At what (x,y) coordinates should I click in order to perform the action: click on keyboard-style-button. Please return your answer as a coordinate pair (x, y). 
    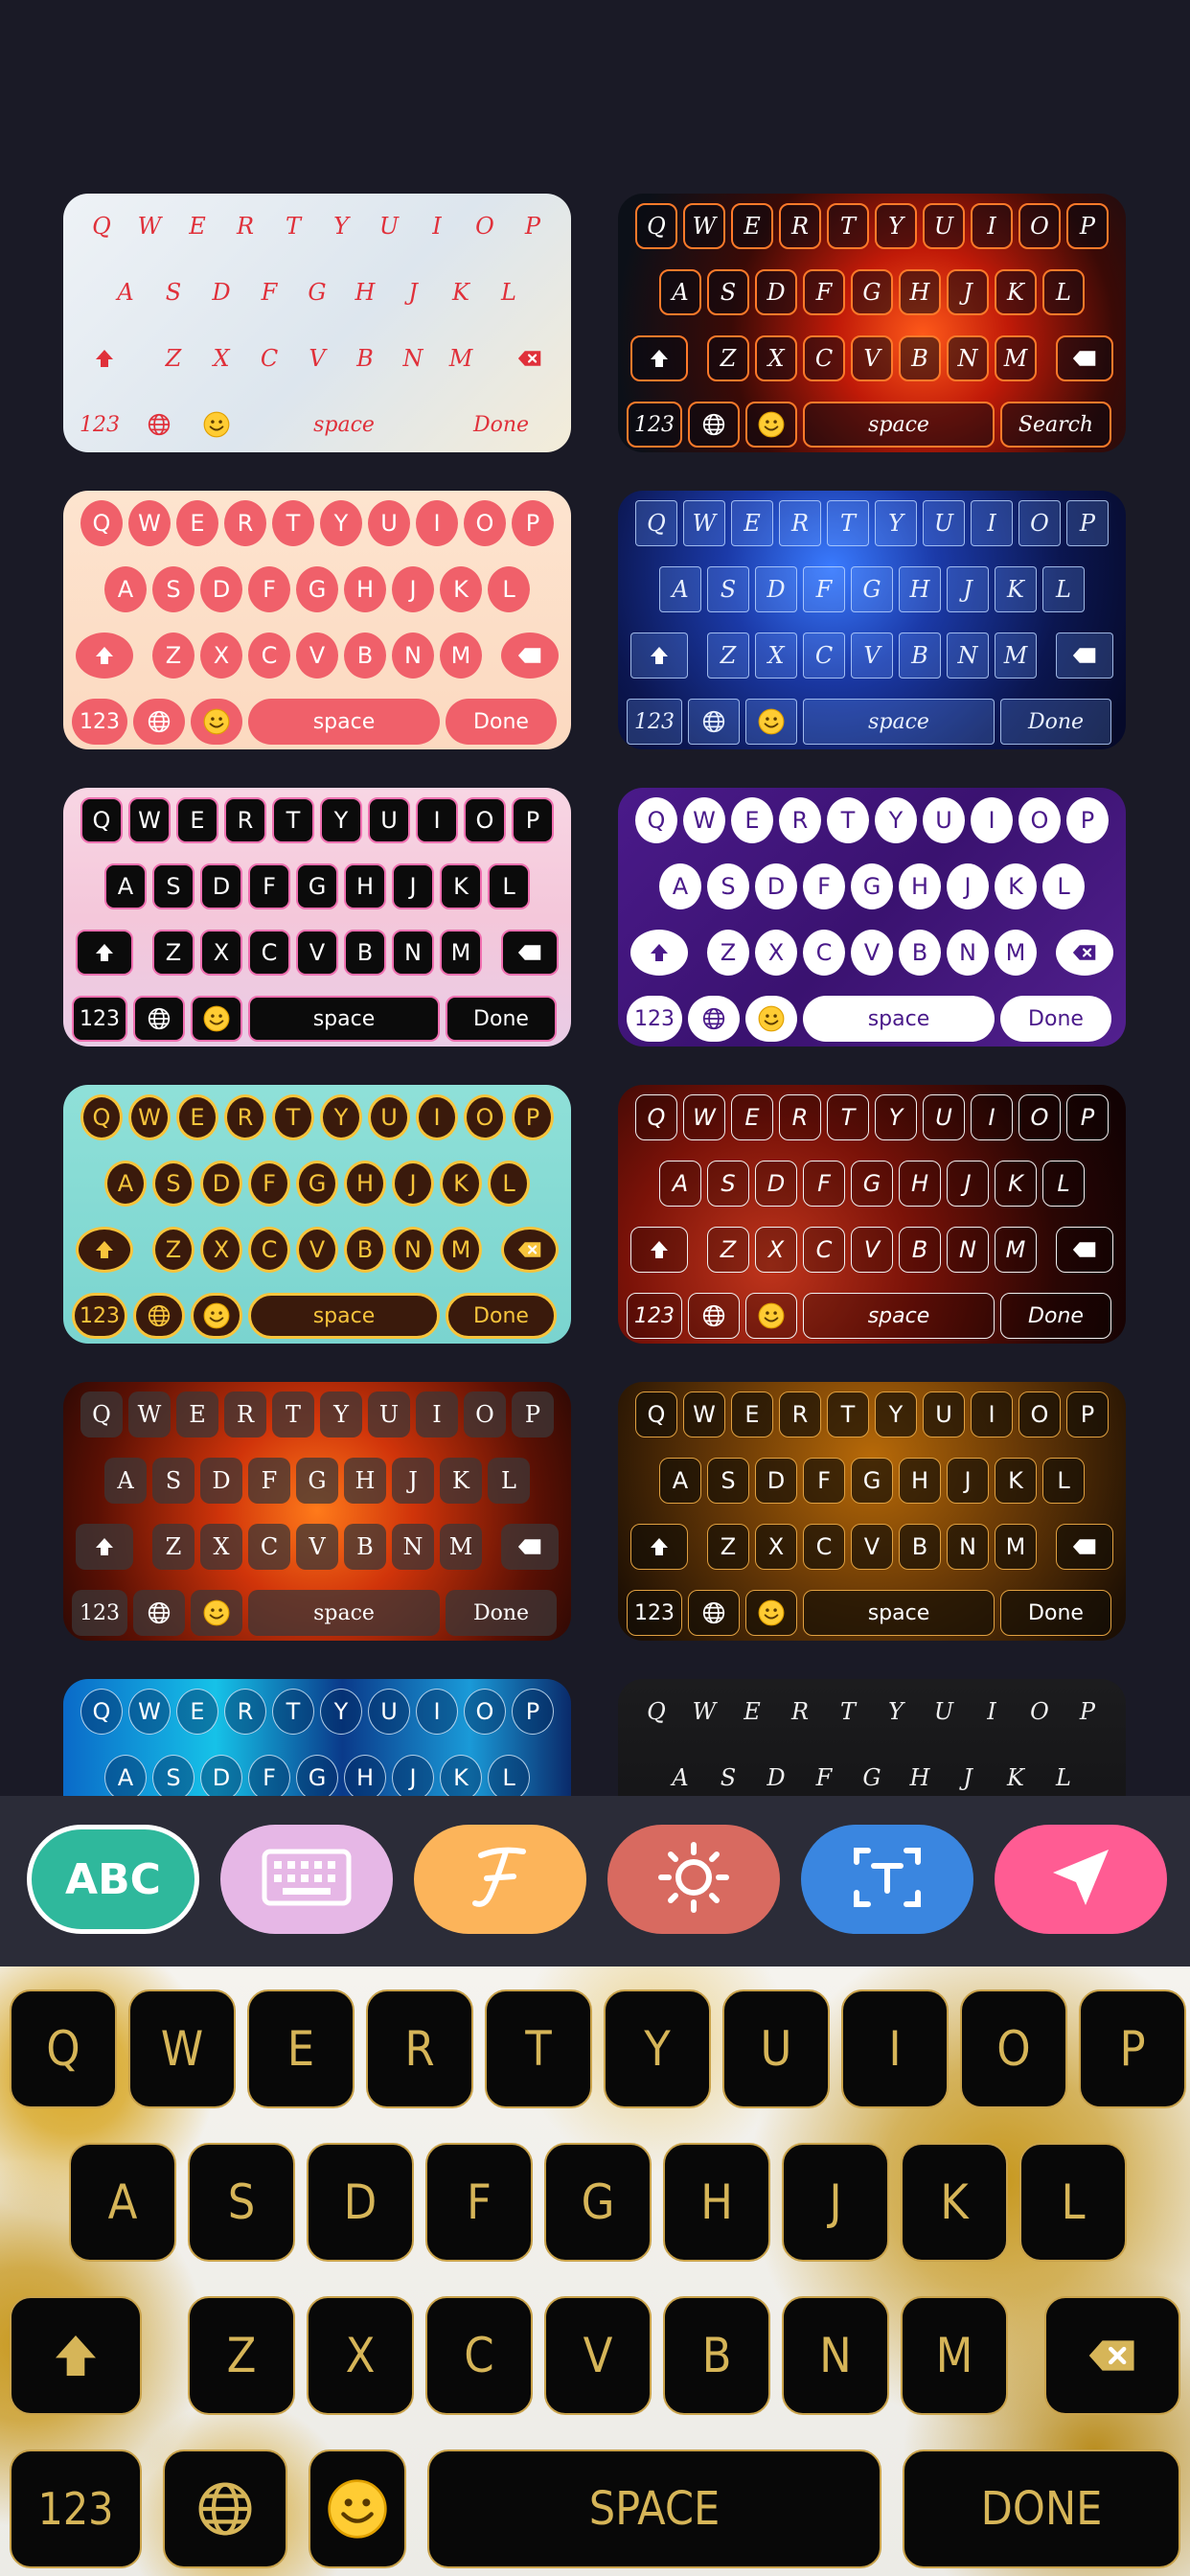
    Looking at the image, I should click on (307, 1879).